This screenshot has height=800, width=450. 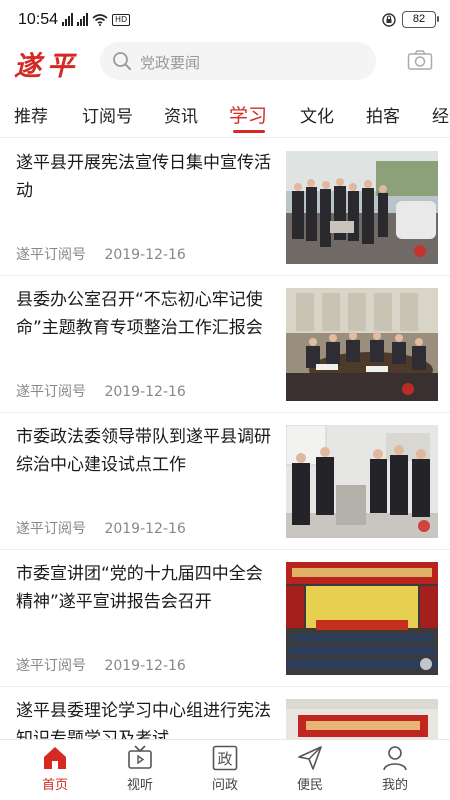 I want to click on tab-wenhua: 文化, so click(x=317, y=114).